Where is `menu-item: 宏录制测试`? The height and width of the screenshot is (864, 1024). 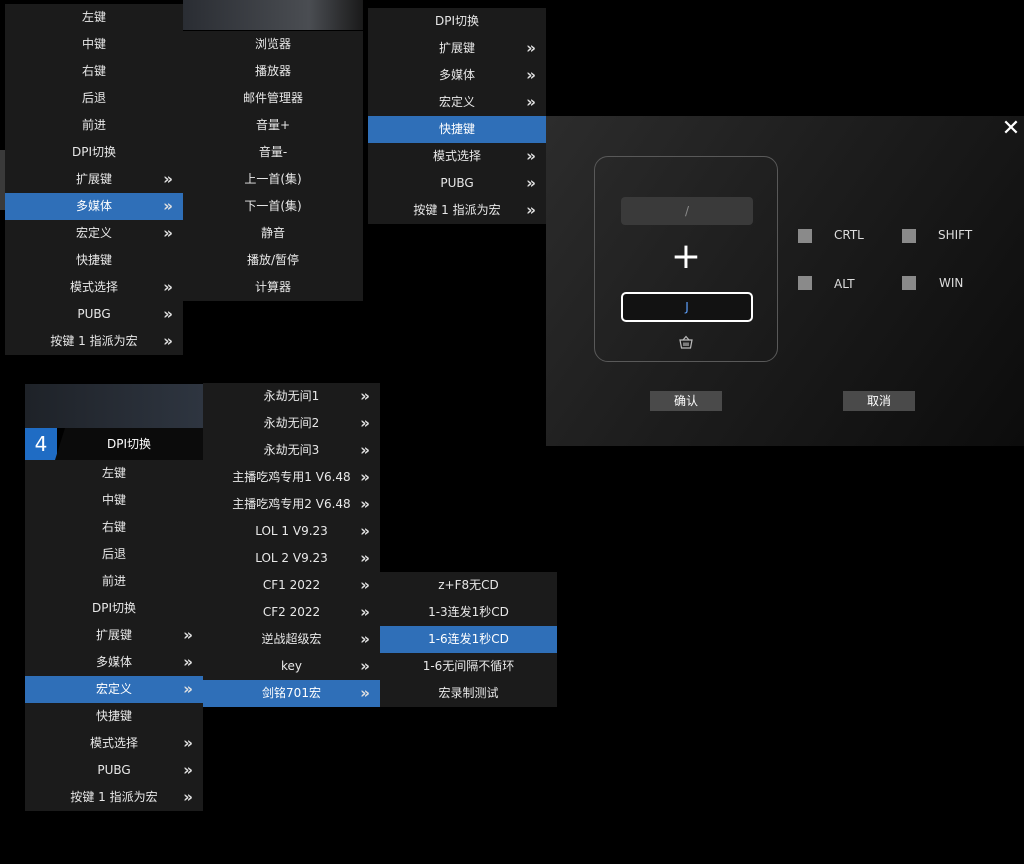 menu-item: 宏录制测试 is located at coordinates (468, 693).